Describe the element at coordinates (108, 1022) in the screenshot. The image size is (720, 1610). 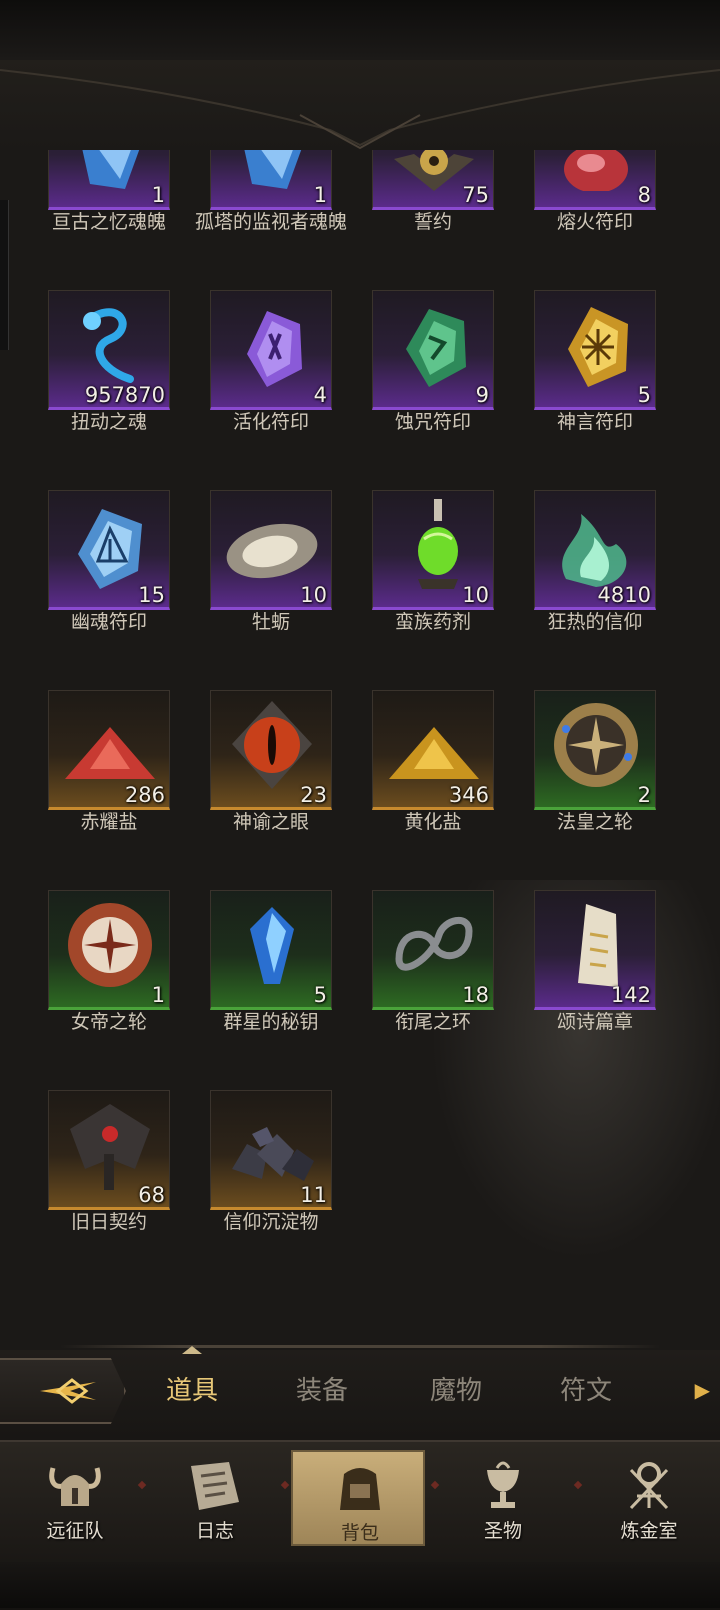
I see `item-name: 女帝之轮` at that location.